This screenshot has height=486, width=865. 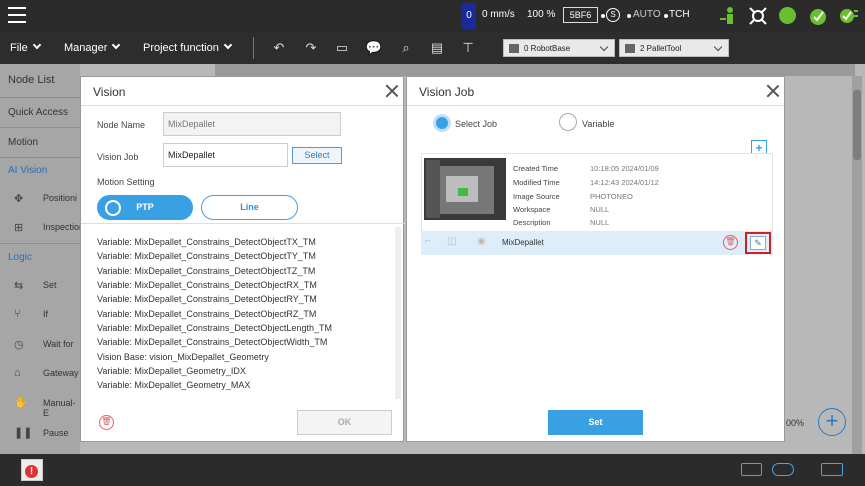 What do you see at coordinates (109, 92) in the screenshot?
I see `vision-dialog-title: Vision` at bounding box center [109, 92].